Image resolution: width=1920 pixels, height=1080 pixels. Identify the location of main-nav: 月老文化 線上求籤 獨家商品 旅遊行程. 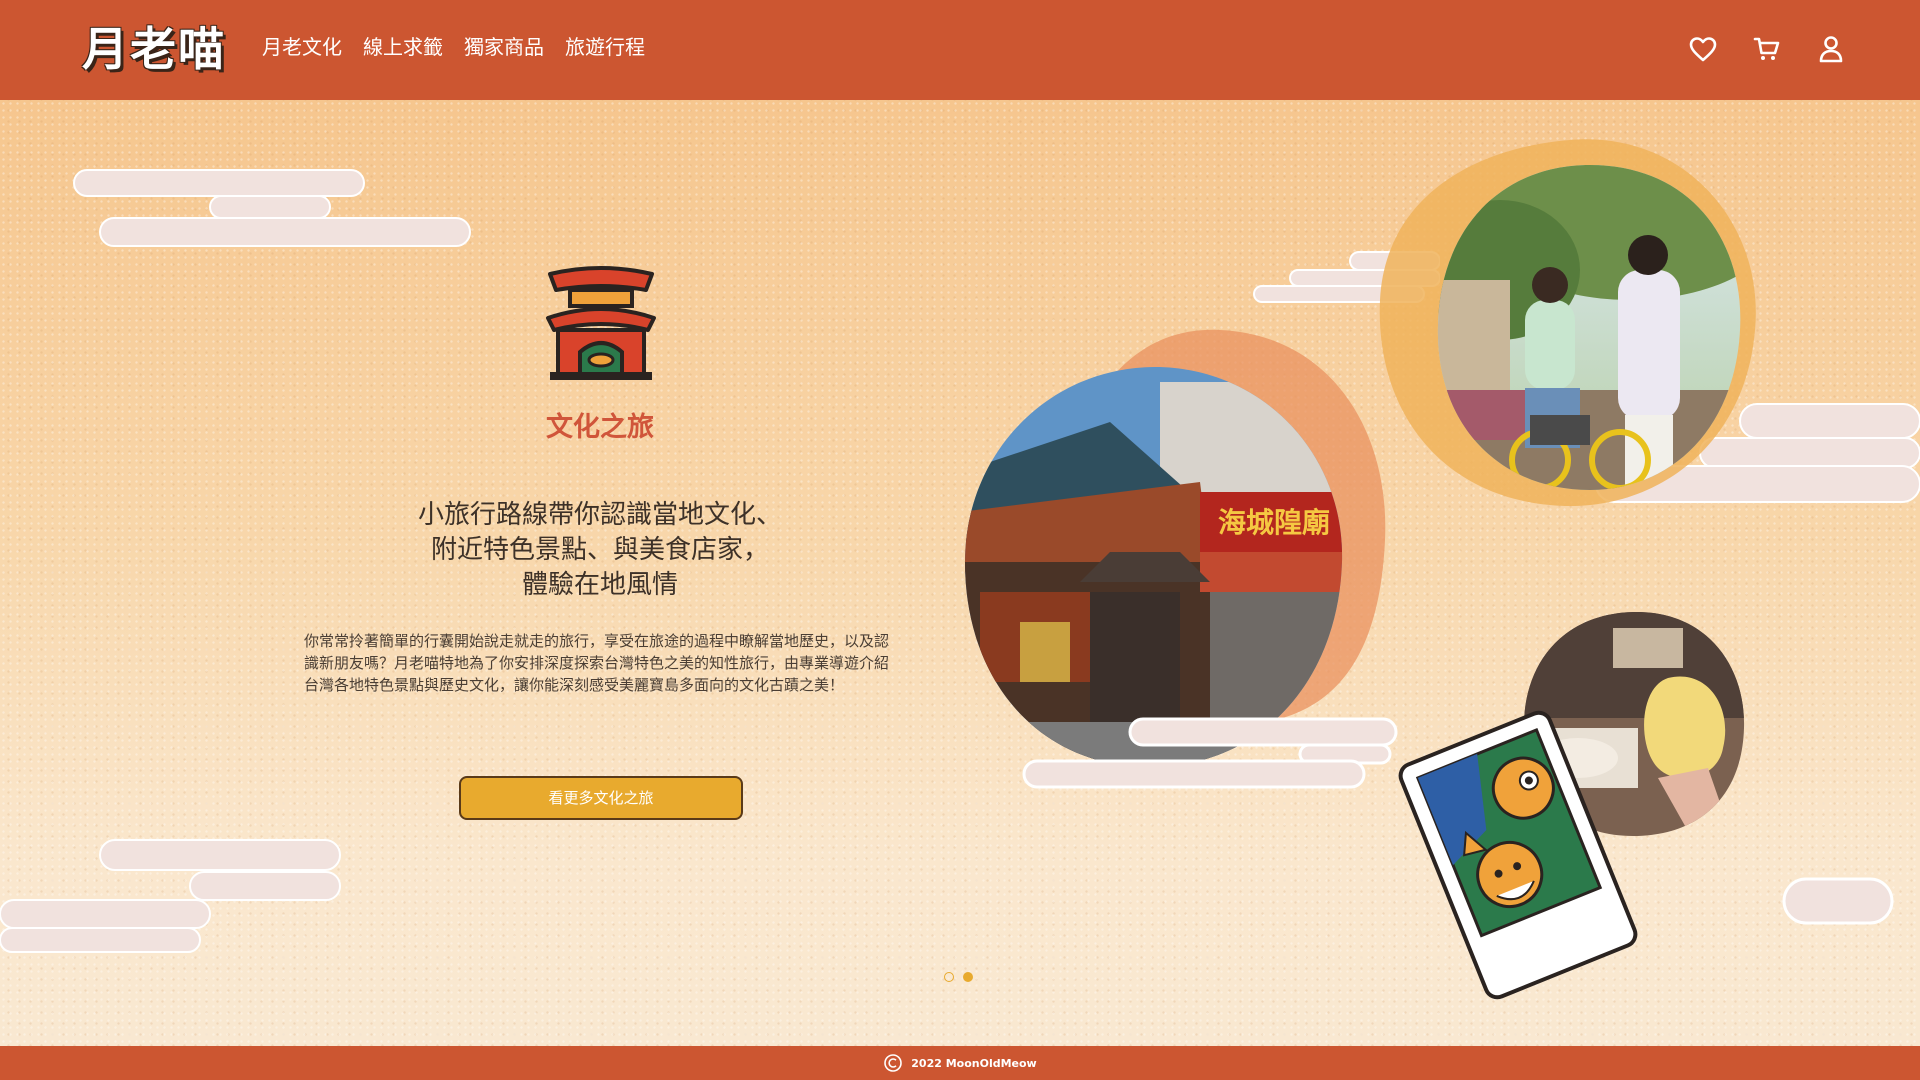
(464, 47).